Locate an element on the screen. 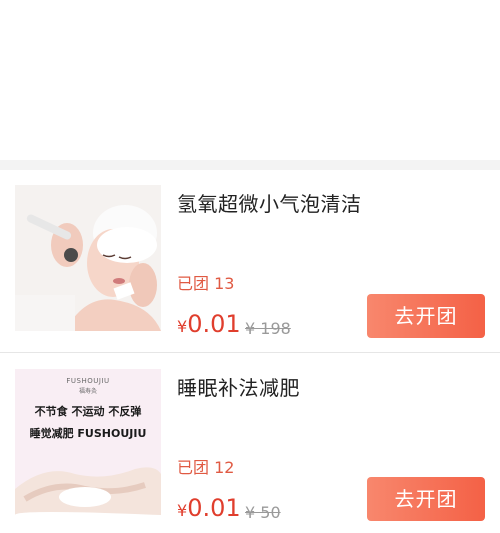 The height and width of the screenshot is (533, 500). poster-brand: FUSHOUJIU is located at coordinates (88, 381).